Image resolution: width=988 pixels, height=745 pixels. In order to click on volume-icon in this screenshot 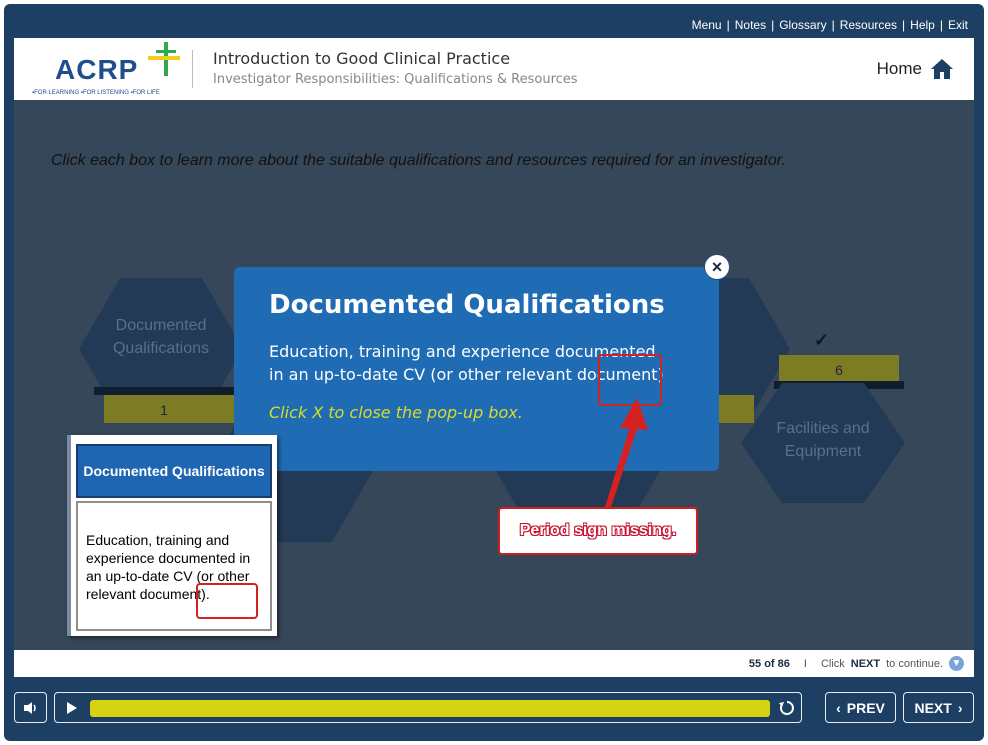, I will do `click(29, 707)`.